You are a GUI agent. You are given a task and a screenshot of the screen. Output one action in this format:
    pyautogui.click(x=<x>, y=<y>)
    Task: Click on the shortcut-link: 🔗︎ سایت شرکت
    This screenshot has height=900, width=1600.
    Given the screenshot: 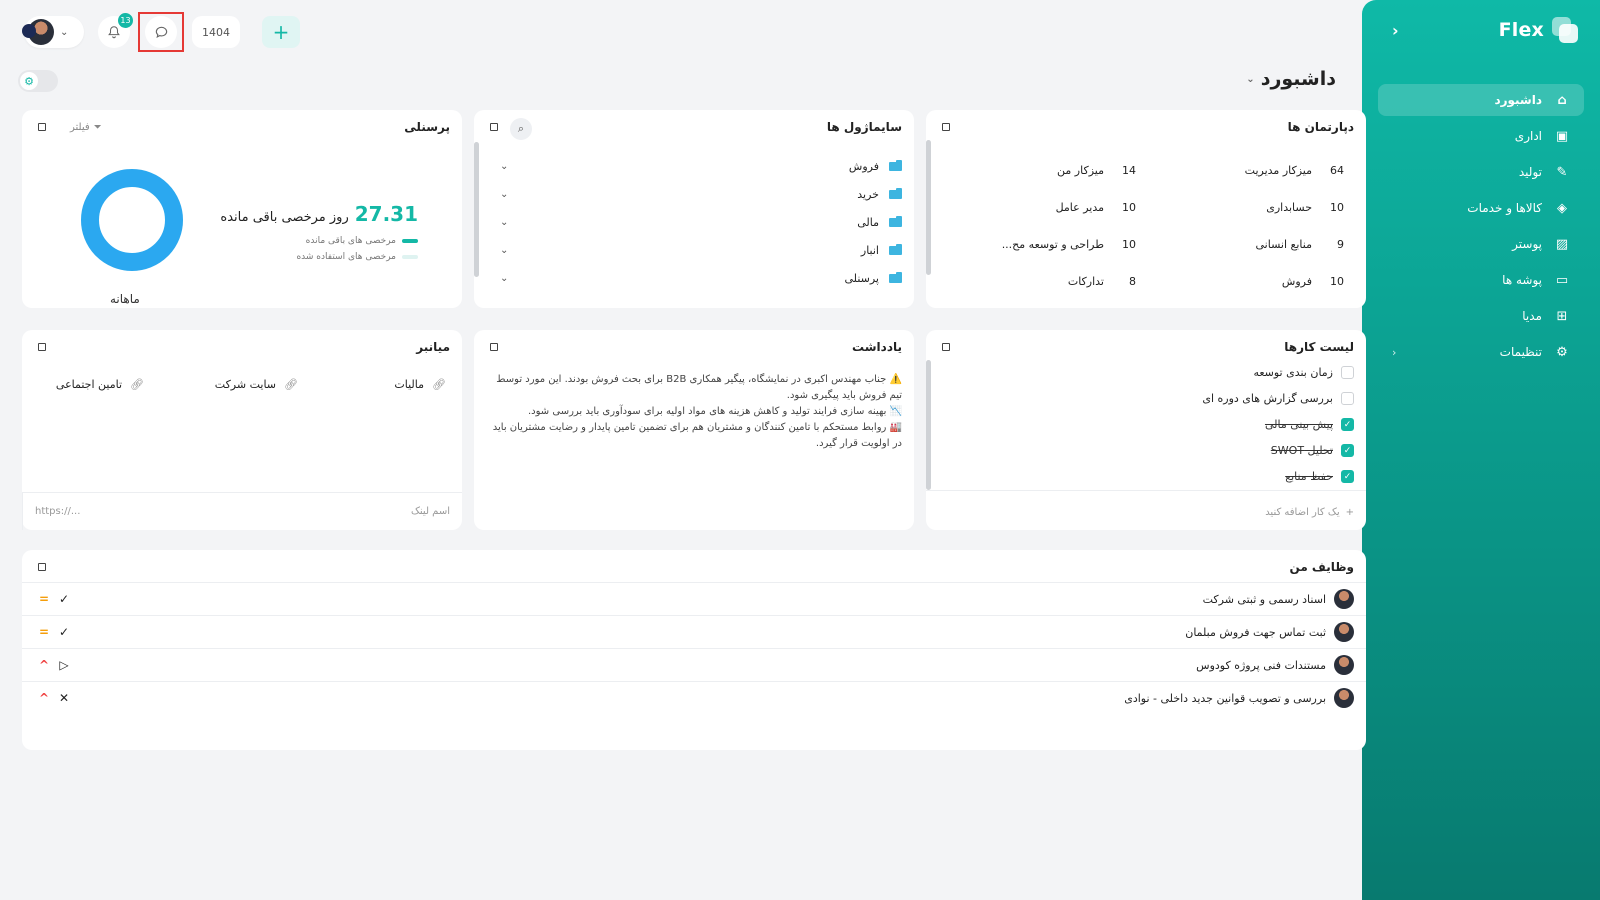 What is the action you would take?
    pyautogui.click(x=256, y=384)
    